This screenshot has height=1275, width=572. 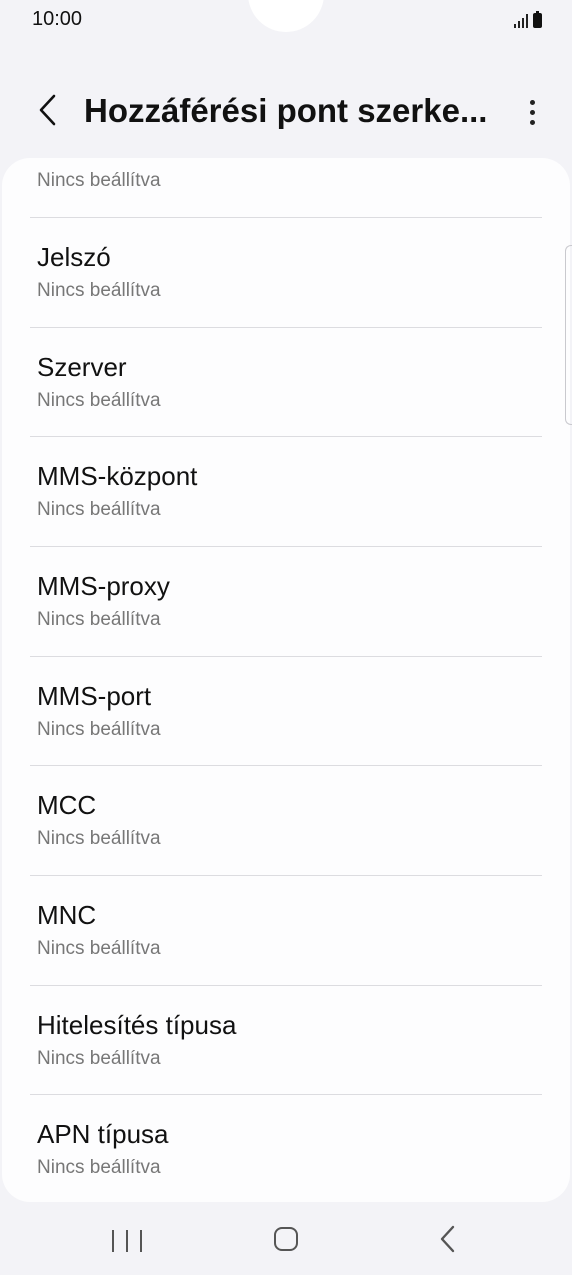 I want to click on item-title: APN típusa, so click(x=103, y=1134).